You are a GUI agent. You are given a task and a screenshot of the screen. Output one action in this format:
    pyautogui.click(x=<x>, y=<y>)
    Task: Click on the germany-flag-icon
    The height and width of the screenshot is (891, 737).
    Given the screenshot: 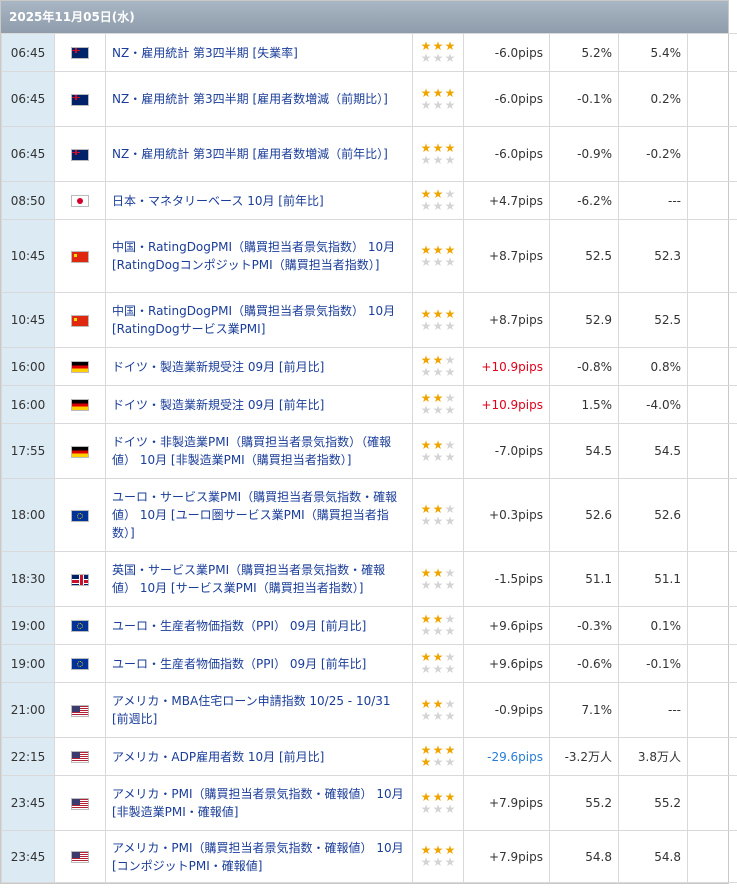 What is the action you would take?
    pyautogui.click(x=80, y=451)
    